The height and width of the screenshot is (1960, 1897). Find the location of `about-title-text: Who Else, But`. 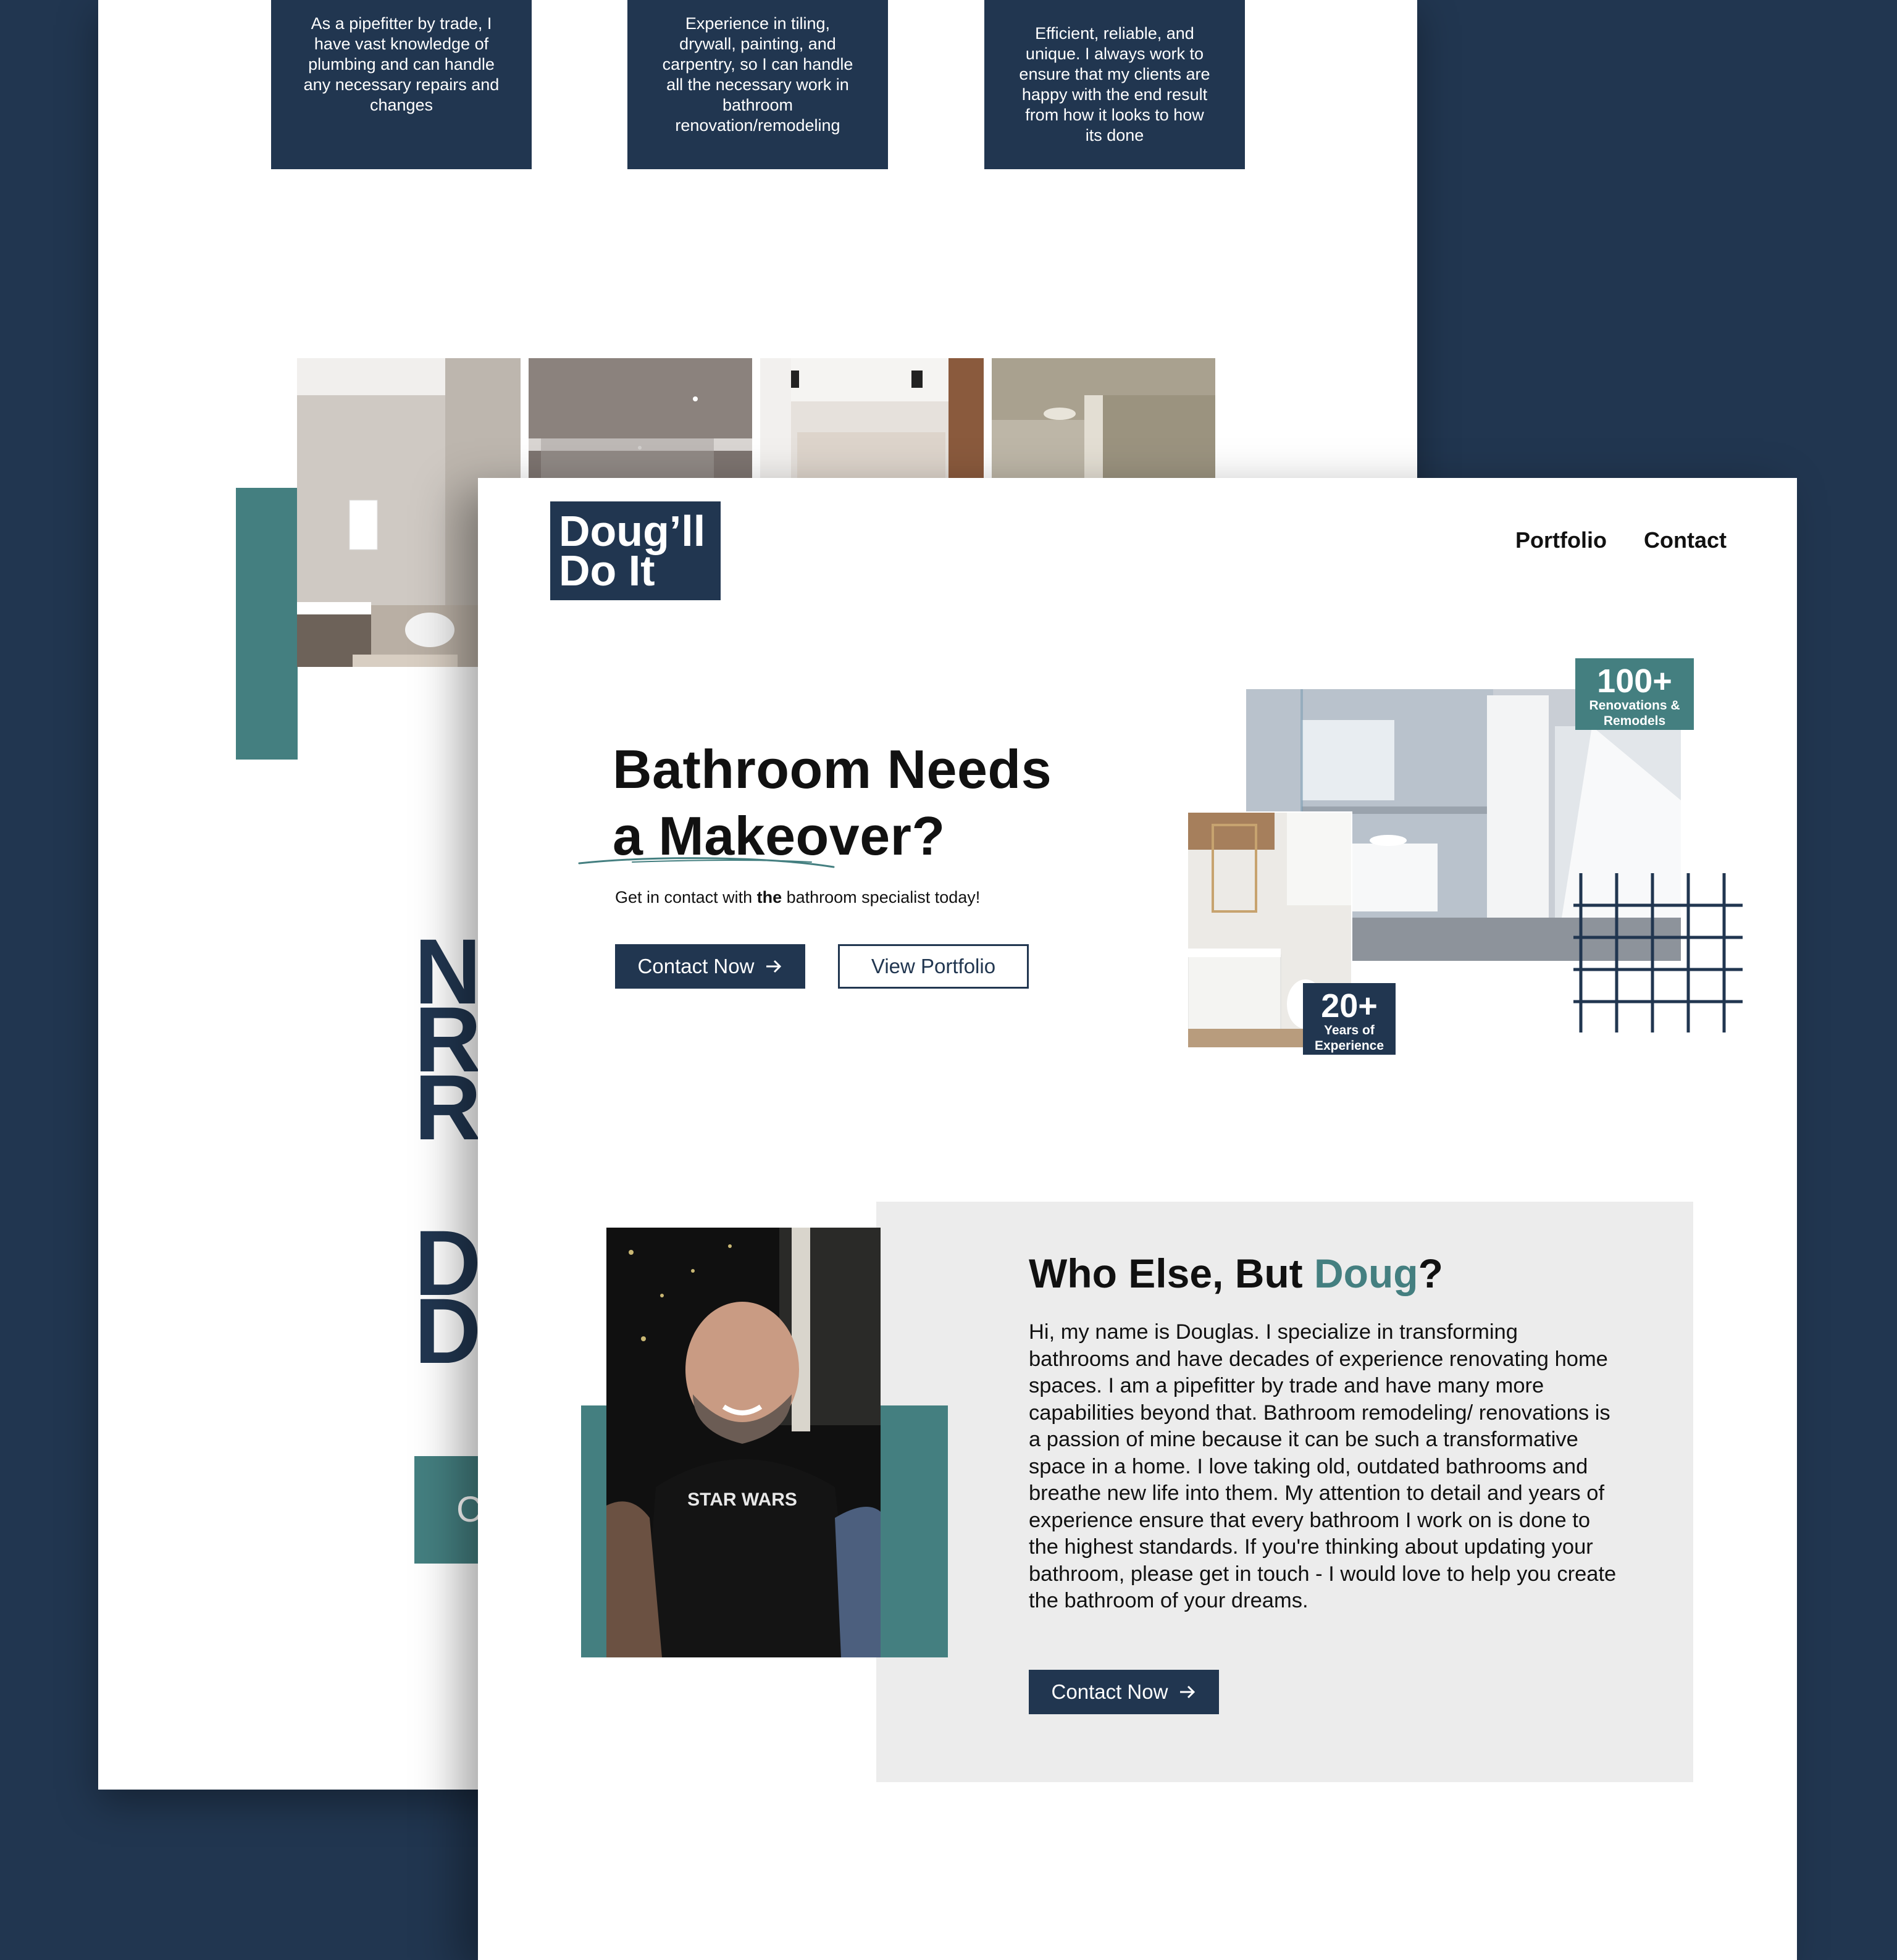

about-title-text: Who Else, But is located at coordinates (1171, 1273).